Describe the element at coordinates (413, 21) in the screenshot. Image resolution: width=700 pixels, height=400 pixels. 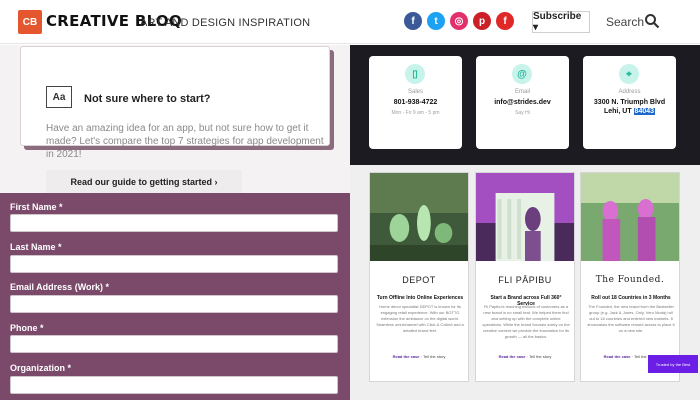
I see `facebook-icon: f` at that location.